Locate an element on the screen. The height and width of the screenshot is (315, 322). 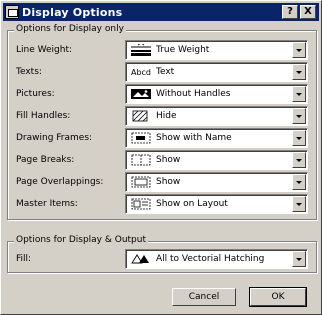
page-overlappings-dropdown: Show is located at coordinates (216, 182).